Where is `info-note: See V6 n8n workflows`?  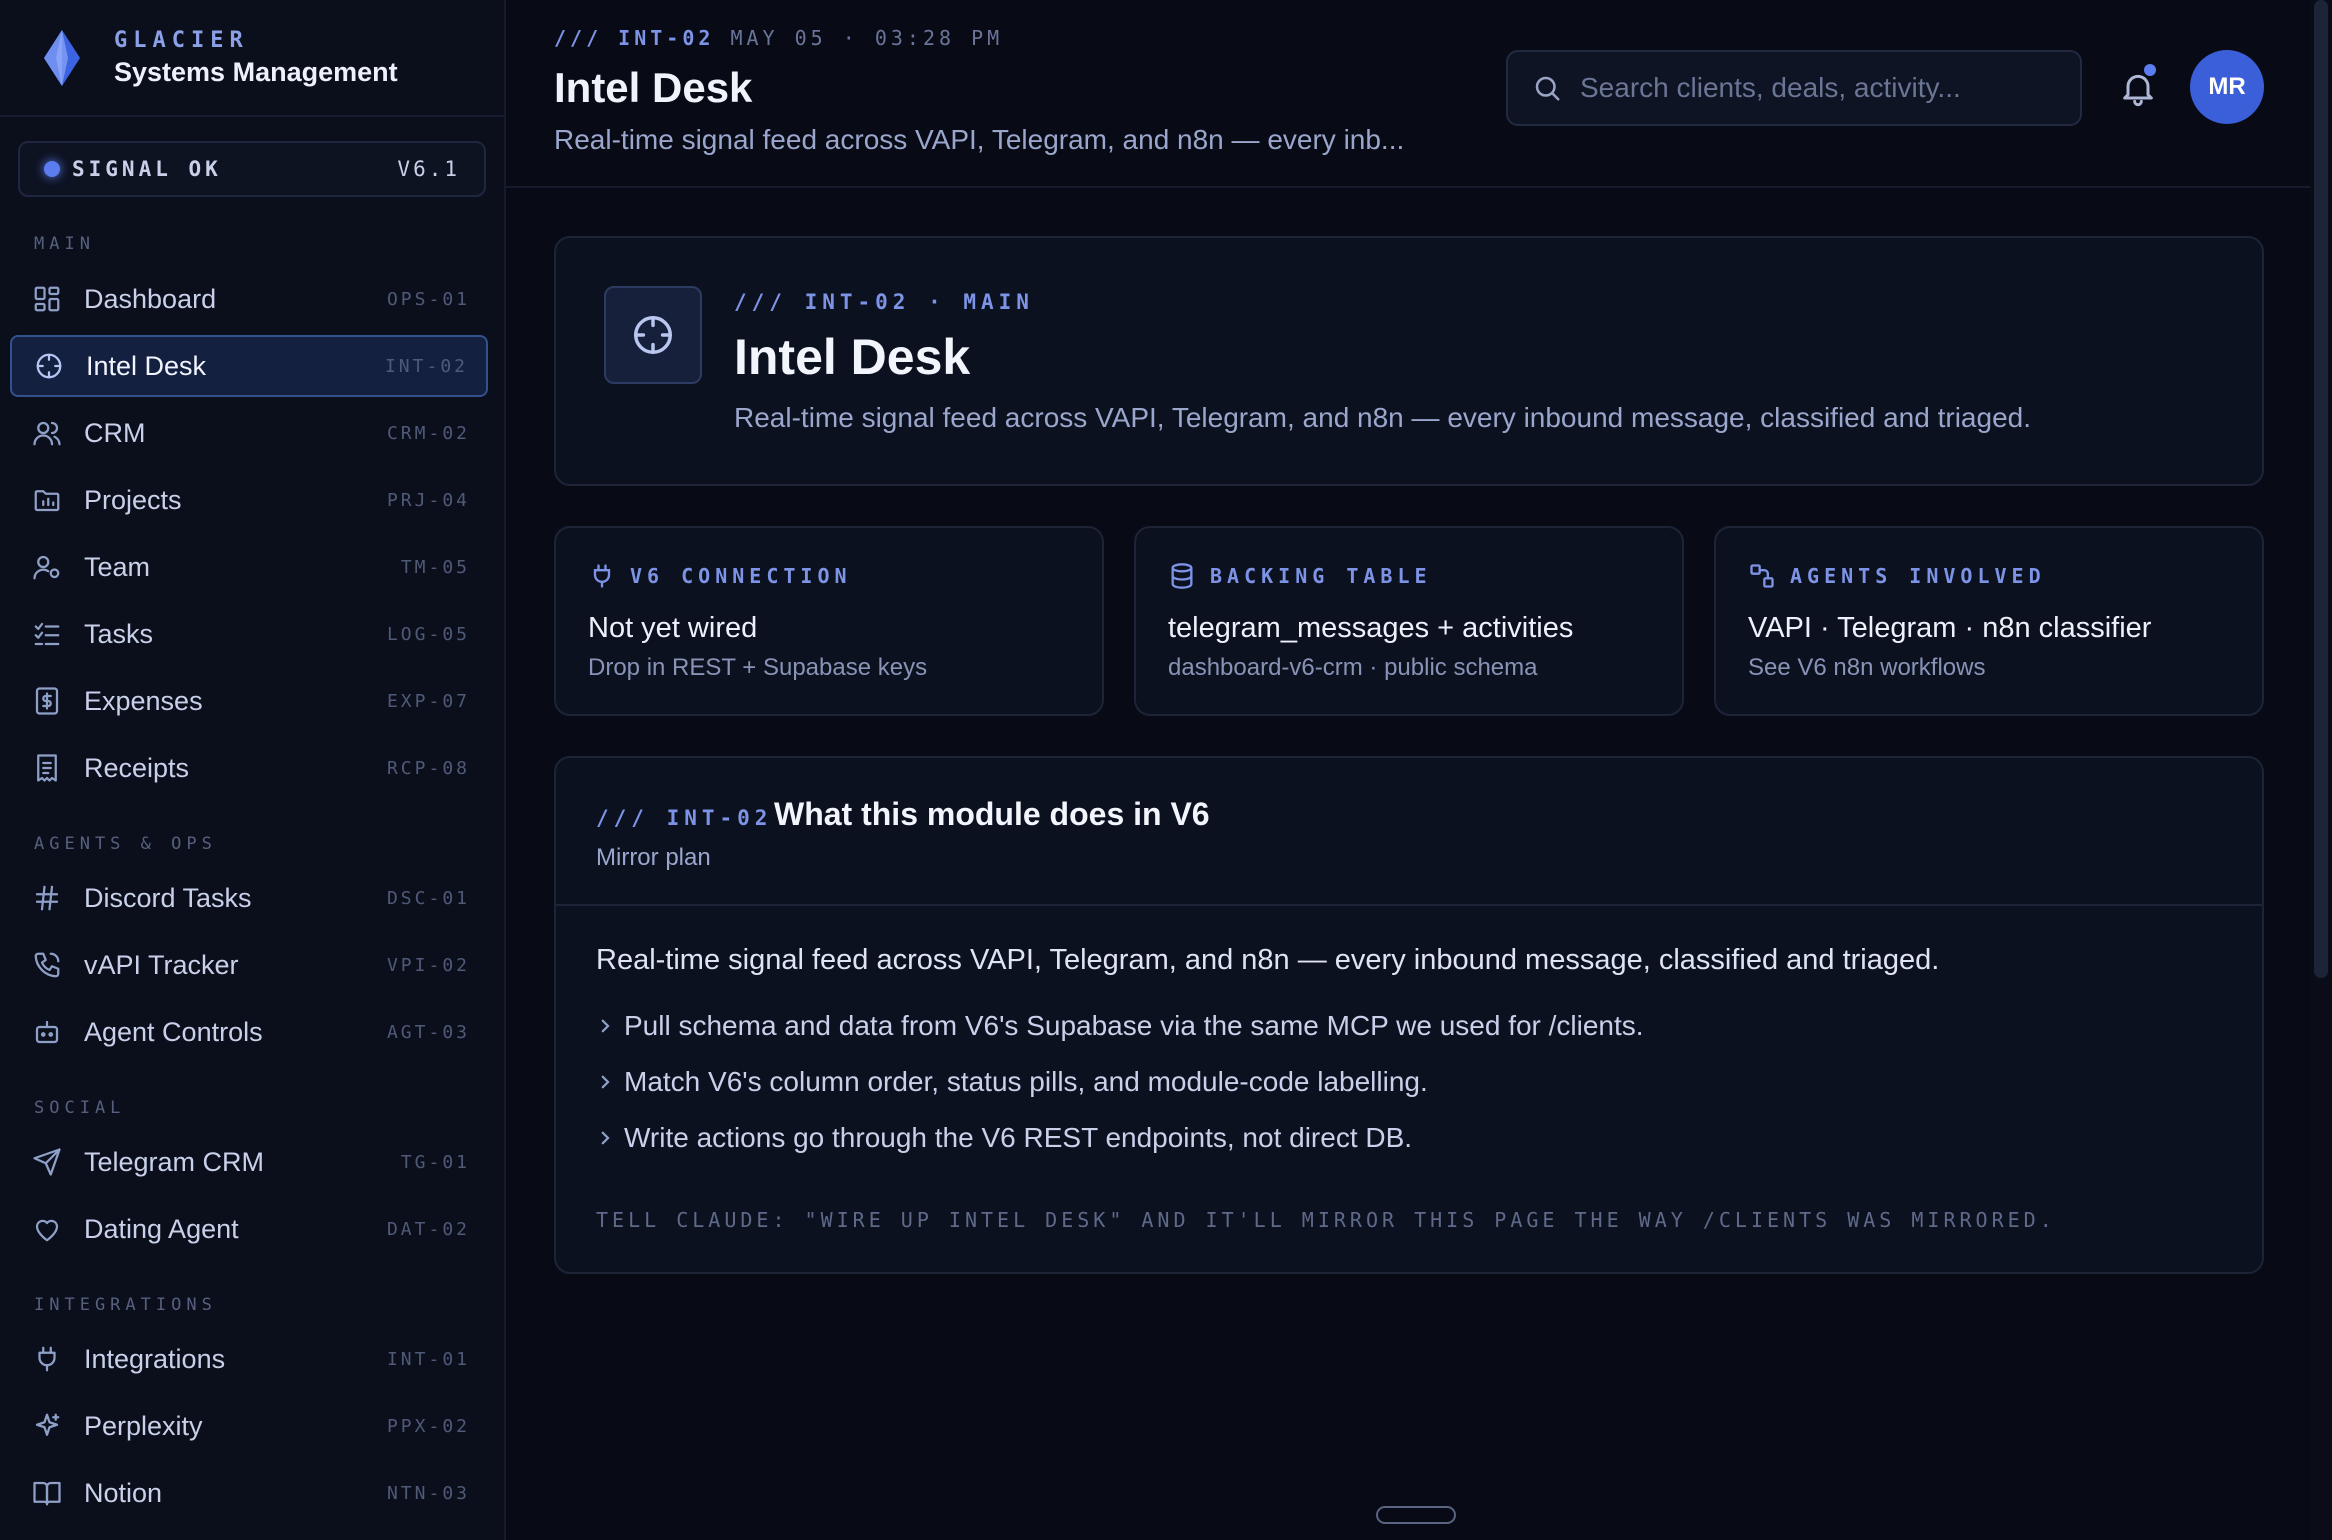
info-note: See V6 n8n workflows is located at coordinates (1867, 667).